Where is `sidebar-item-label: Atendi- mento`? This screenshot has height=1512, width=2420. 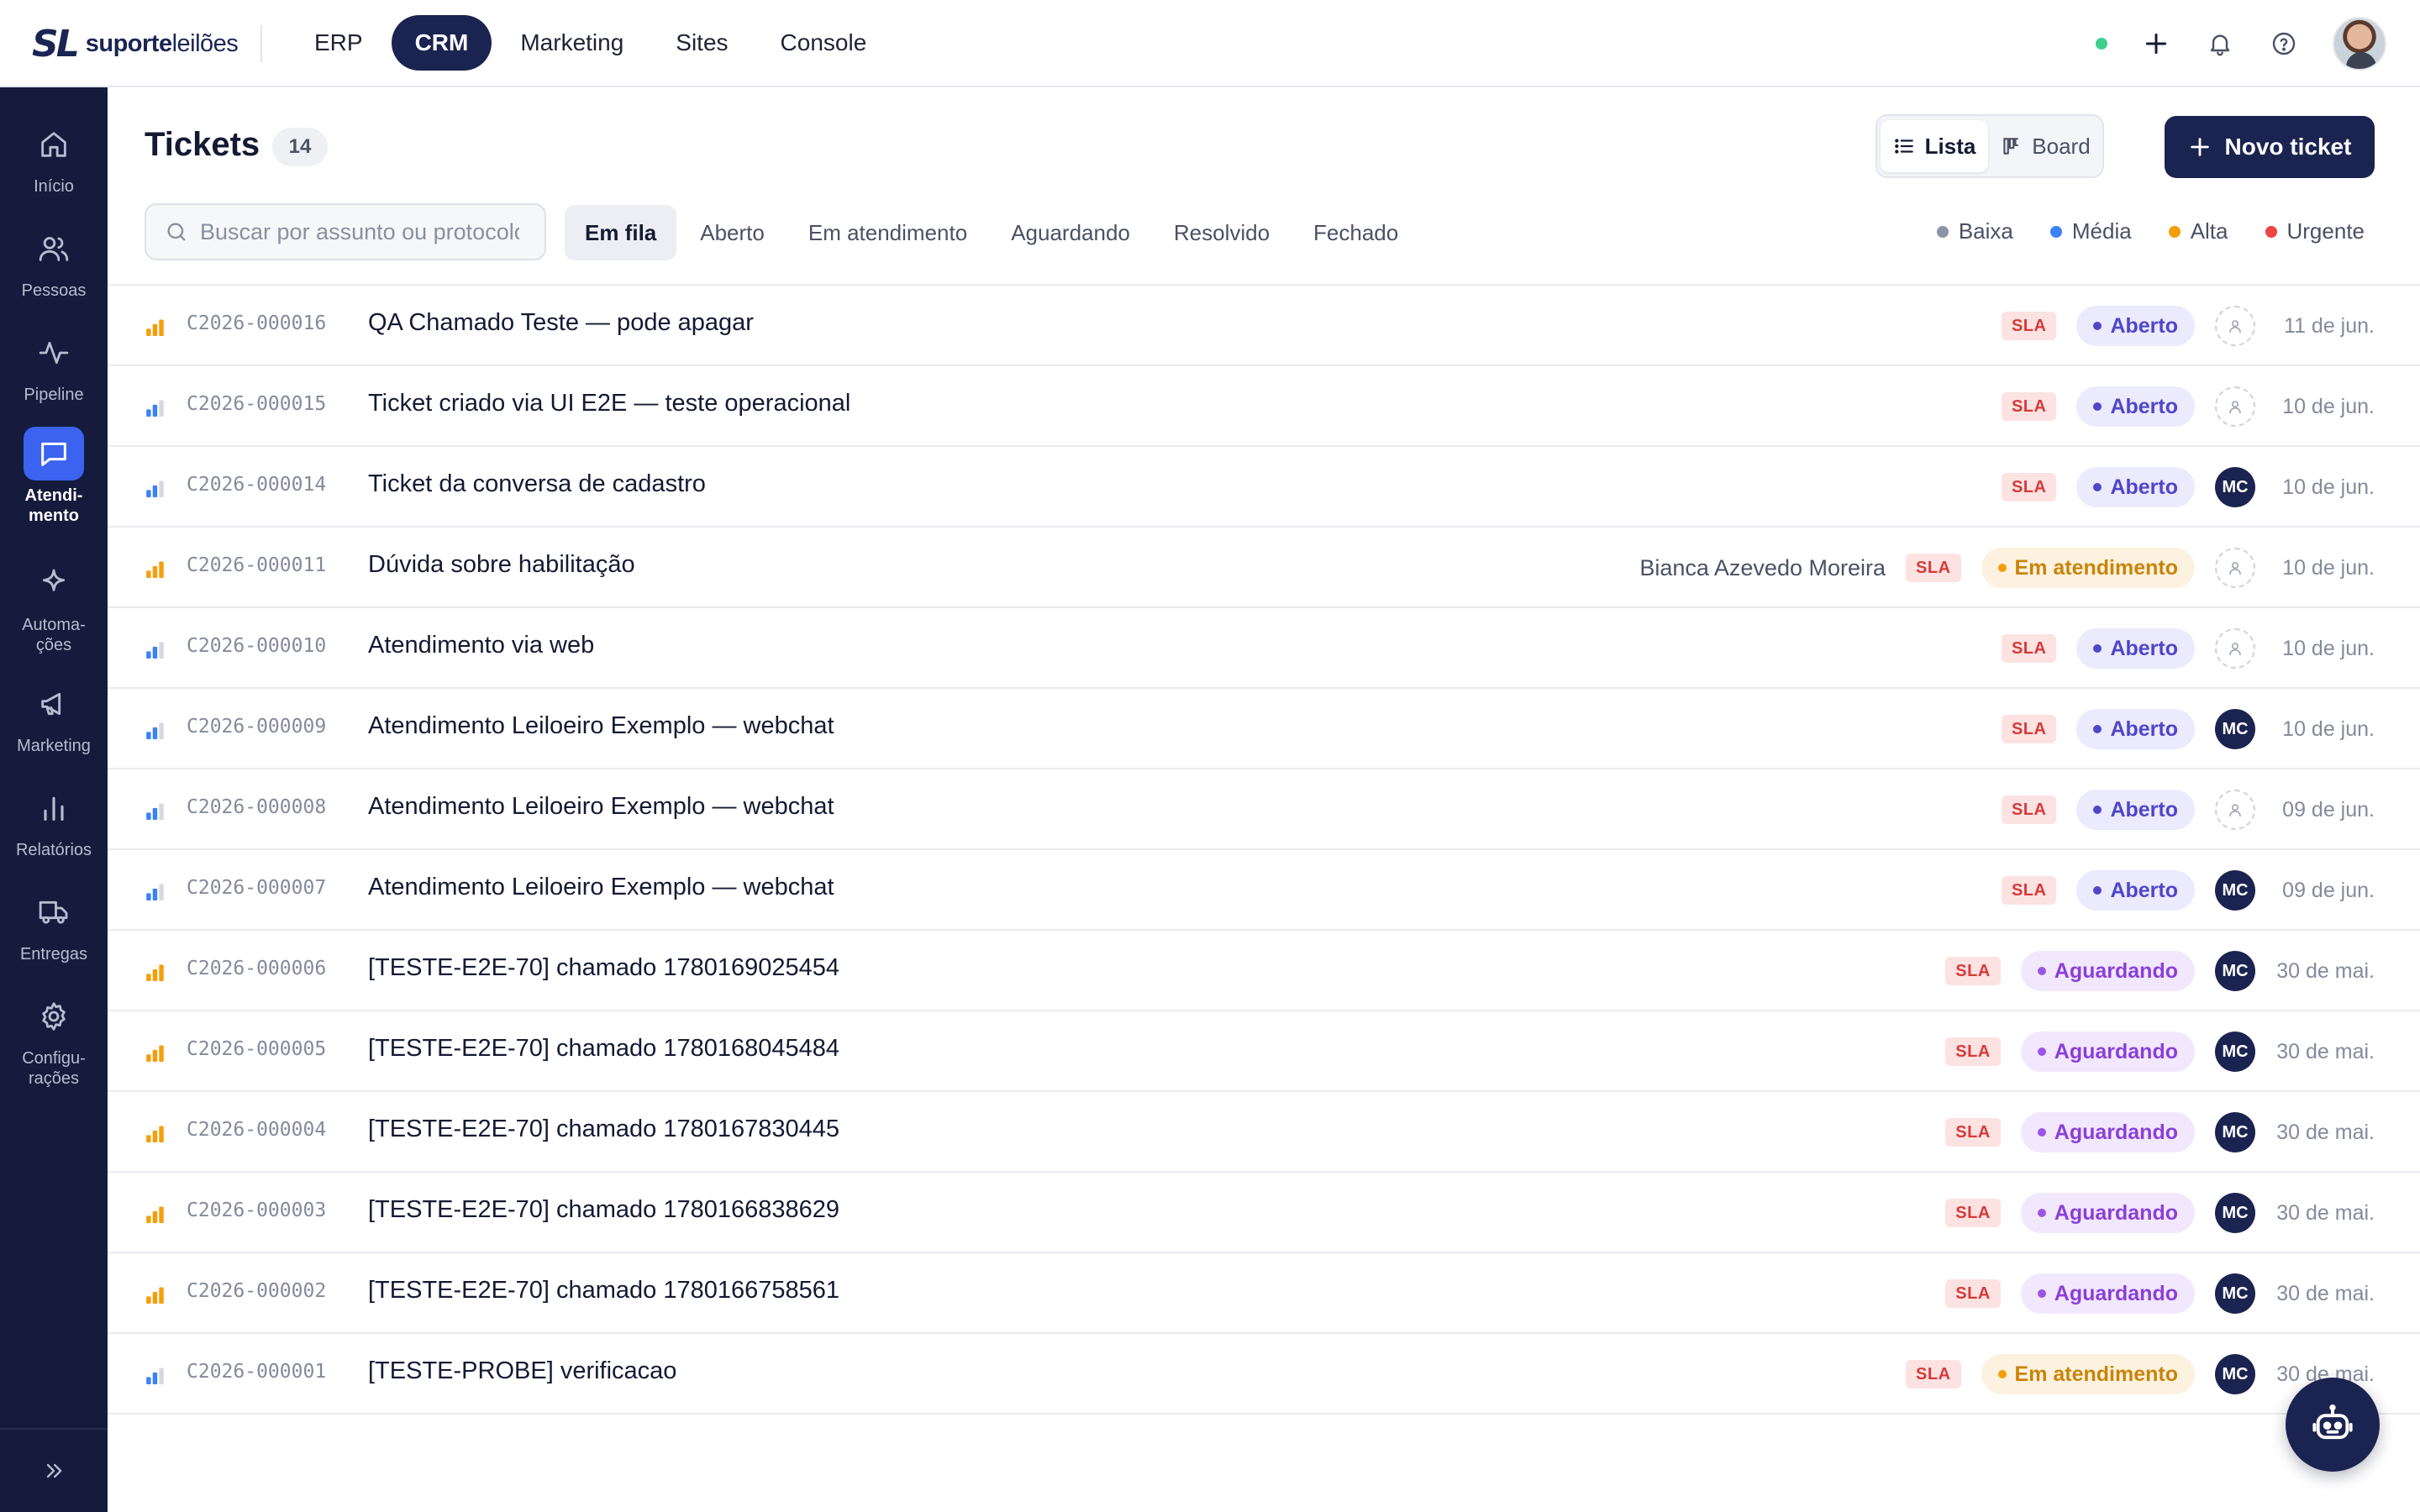
sidebar-item-label: Atendi- mento is located at coordinates (53, 505).